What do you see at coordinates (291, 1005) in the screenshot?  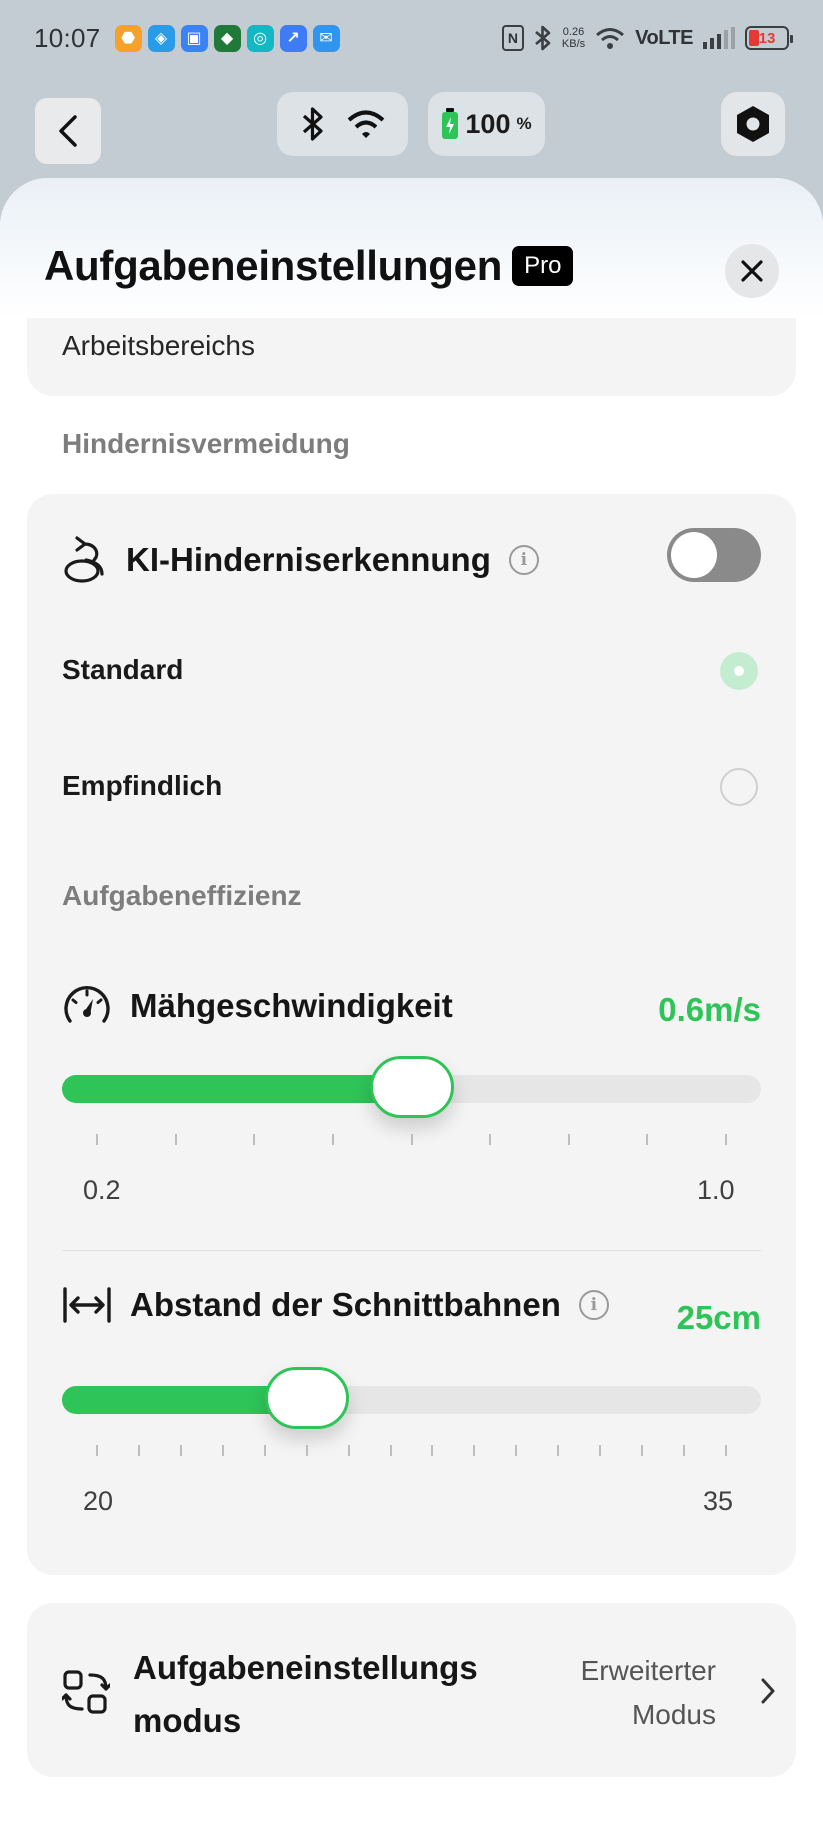 I see `mowing-speed-label: Mähgeschwindigkeit` at bounding box center [291, 1005].